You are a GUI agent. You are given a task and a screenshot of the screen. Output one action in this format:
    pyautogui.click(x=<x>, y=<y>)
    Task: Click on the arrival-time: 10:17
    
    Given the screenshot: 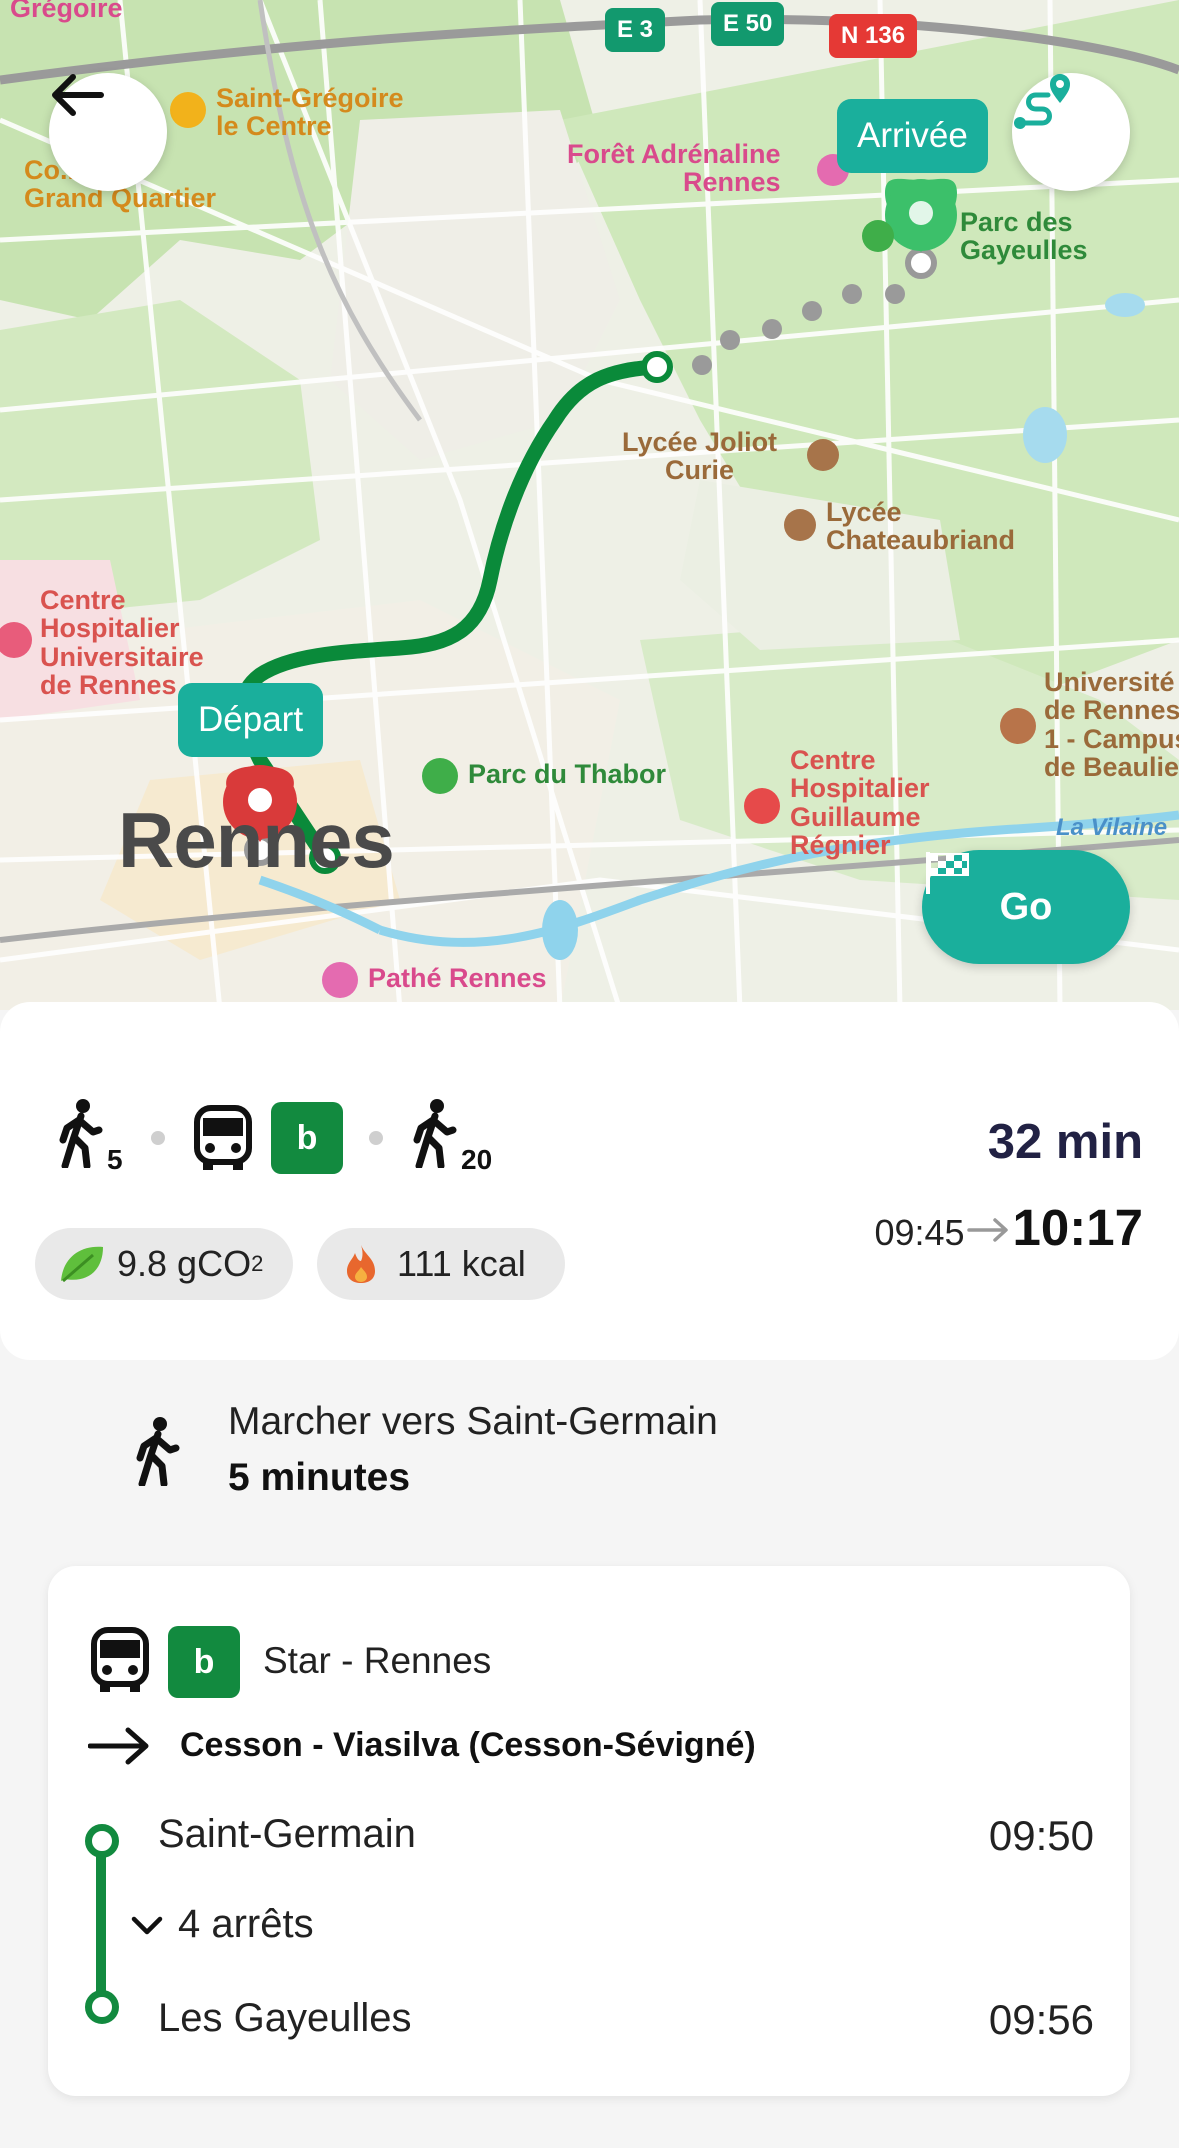 What is the action you would take?
    pyautogui.click(x=1077, y=1227)
    